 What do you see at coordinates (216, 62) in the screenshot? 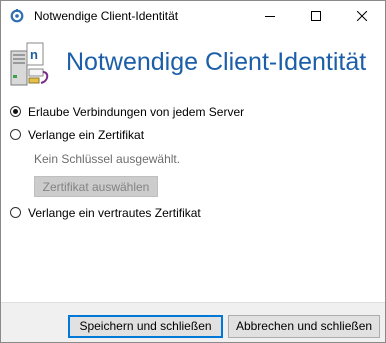
I see `page-title: Notwendige Client-Identität` at bounding box center [216, 62].